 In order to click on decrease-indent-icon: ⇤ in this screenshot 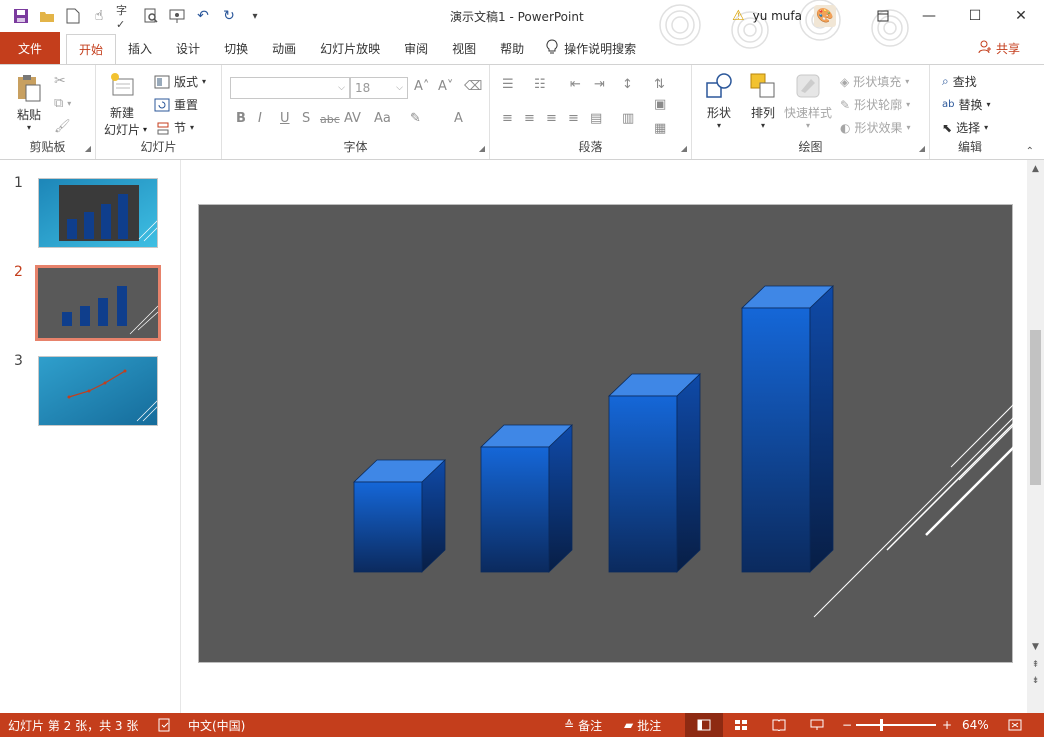, I will do `click(575, 84)`.